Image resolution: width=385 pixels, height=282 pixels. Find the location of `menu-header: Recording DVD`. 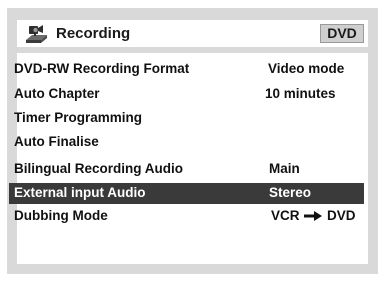

menu-header: Recording DVD is located at coordinates (192, 33).